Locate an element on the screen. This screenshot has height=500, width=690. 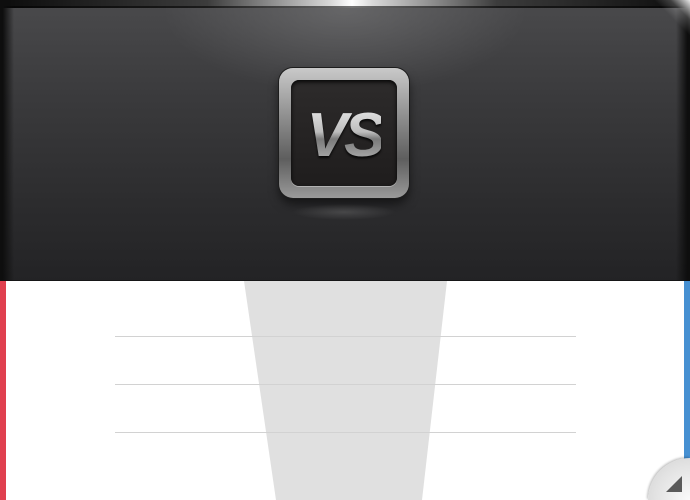
header-right-edge is located at coordinates (683, 140).